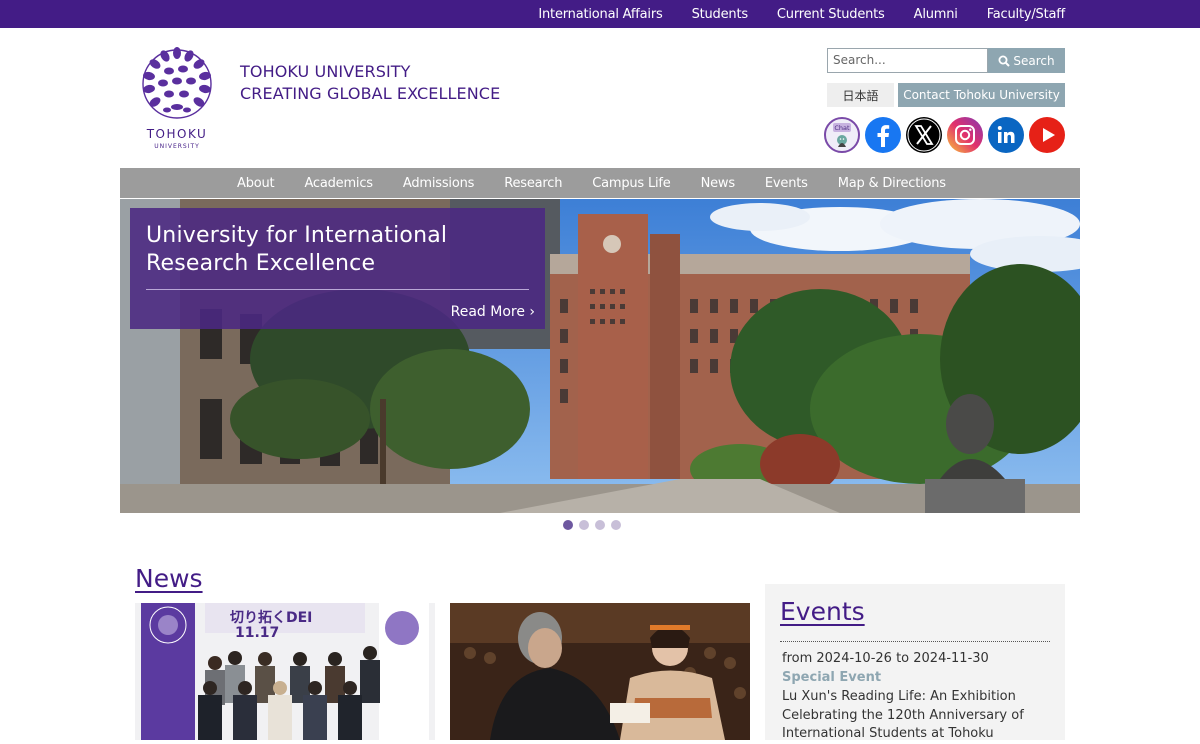 The image size is (1200, 744). What do you see at coordinates (885, 658) in the screenshot?
I see `event-date-range: from 2024-10-26 to 2024-11-30` at bounding box center [885, 658].